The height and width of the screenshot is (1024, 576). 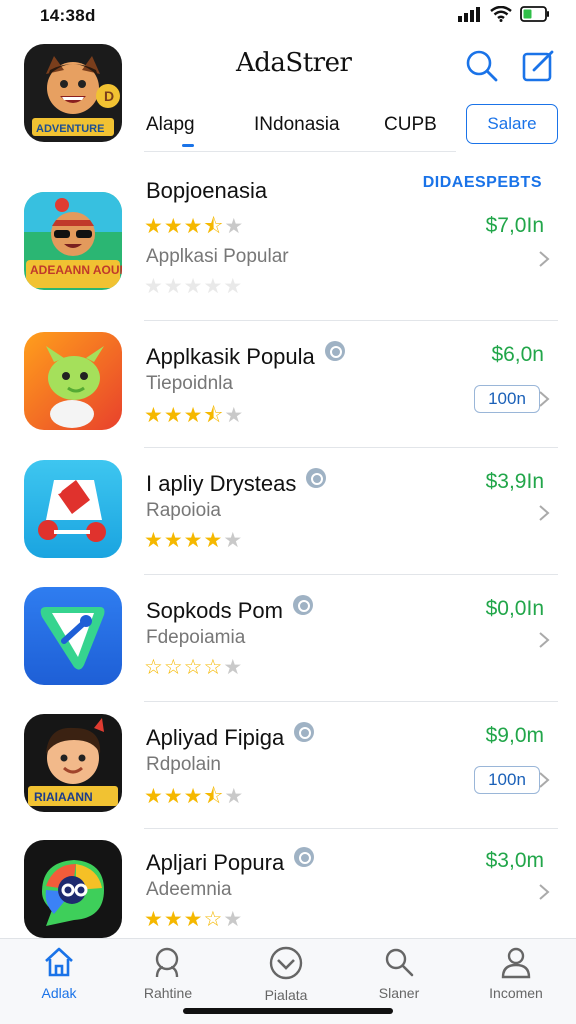 I want to click on list-item: Sopkods Pom $0,0In Fdepoiamia ☆☆☆☆★, so click(x=288, y=638).